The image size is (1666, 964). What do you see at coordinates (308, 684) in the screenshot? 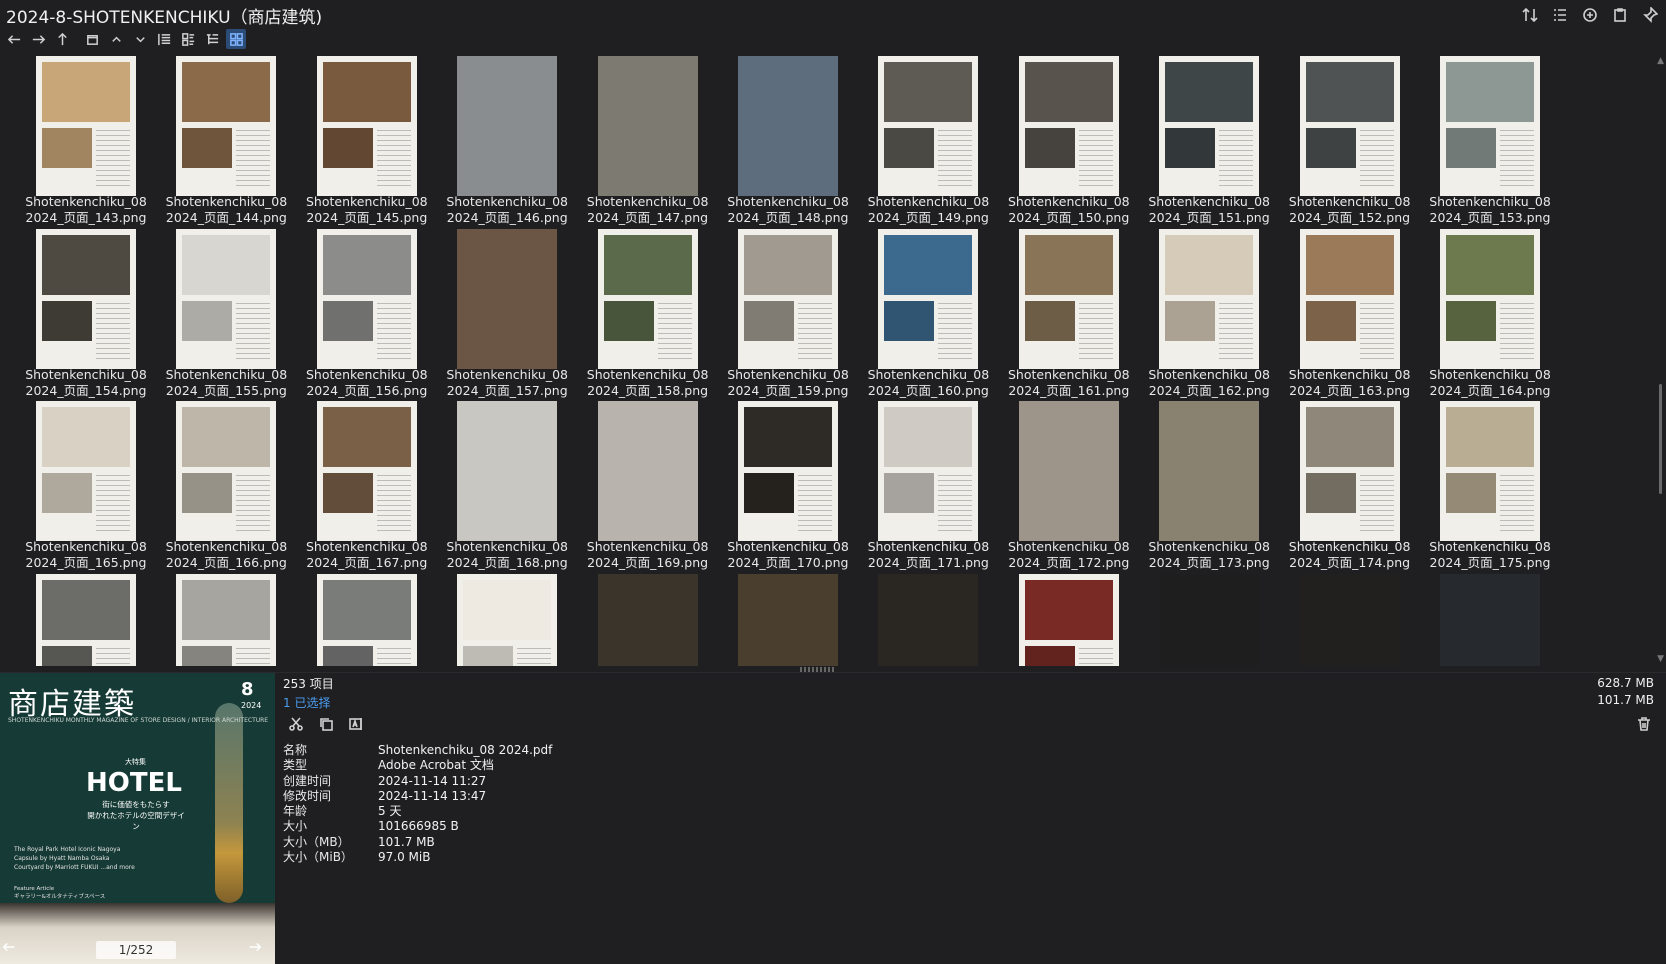
I see `item-count: 253 项目` at bounding box center [308, 684].